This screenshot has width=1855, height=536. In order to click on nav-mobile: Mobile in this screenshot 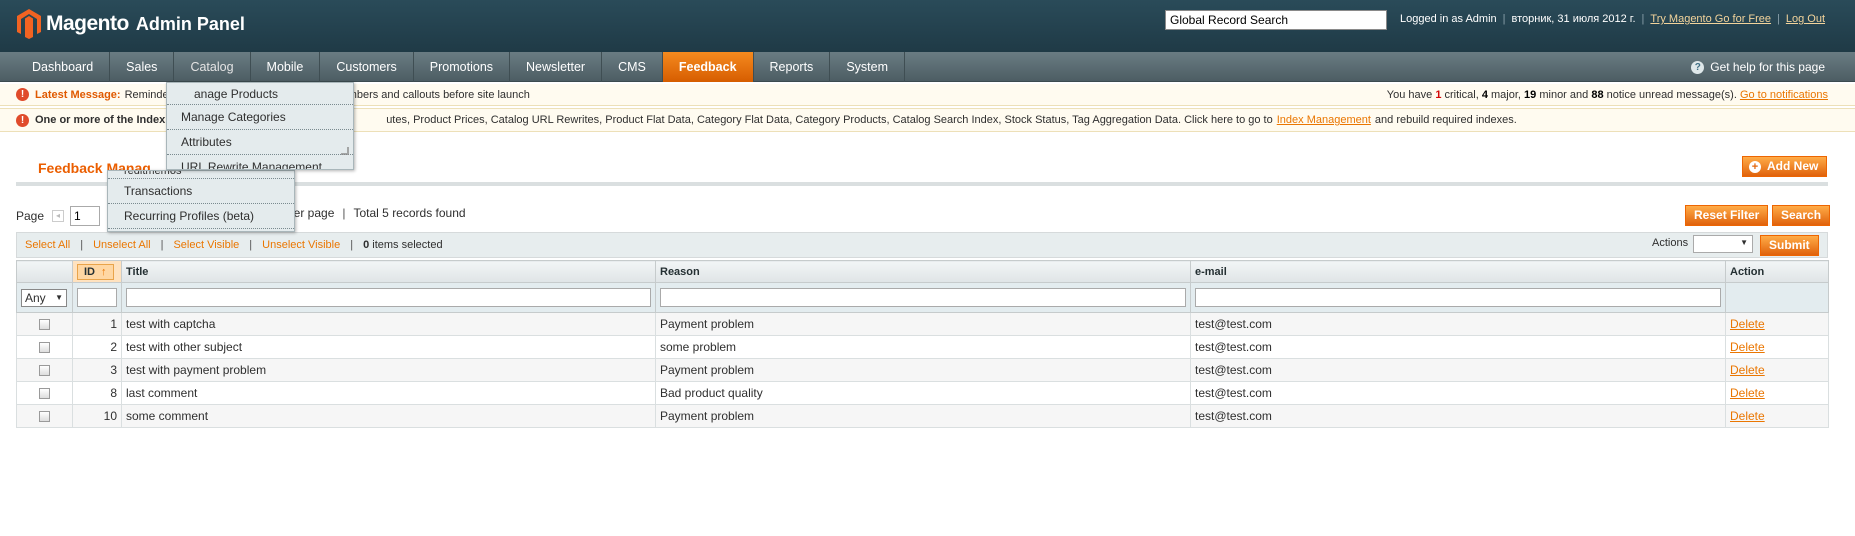, I will do `click(286, 67)`.